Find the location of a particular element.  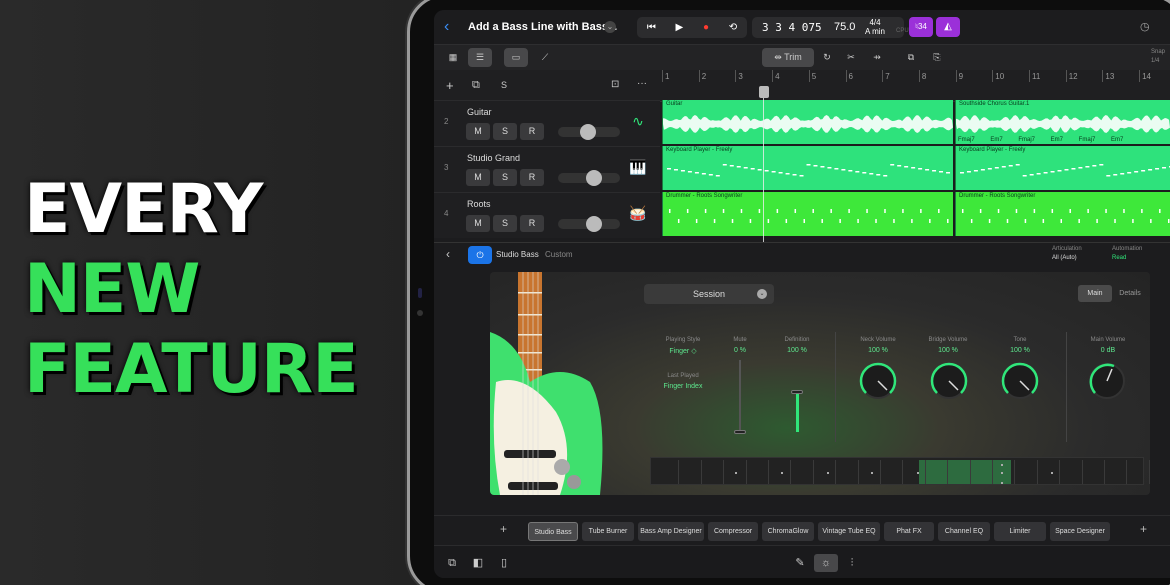

region-view-icon: ▭ is located at coordinates (516, 57).